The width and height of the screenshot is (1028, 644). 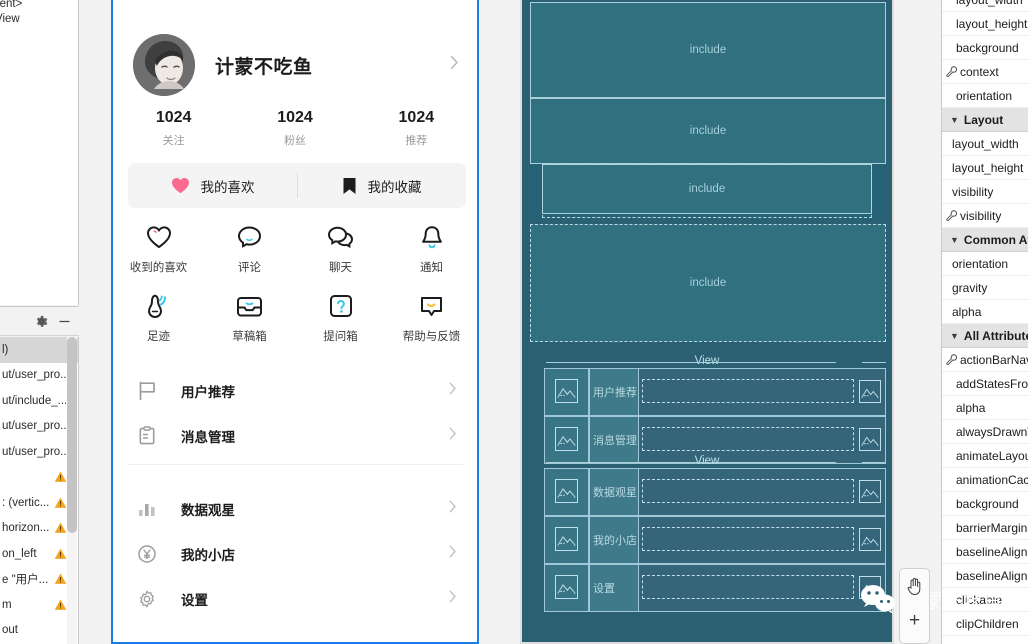 I want to click on icon-grid-cell: 评论, so click(x=249, y=249).